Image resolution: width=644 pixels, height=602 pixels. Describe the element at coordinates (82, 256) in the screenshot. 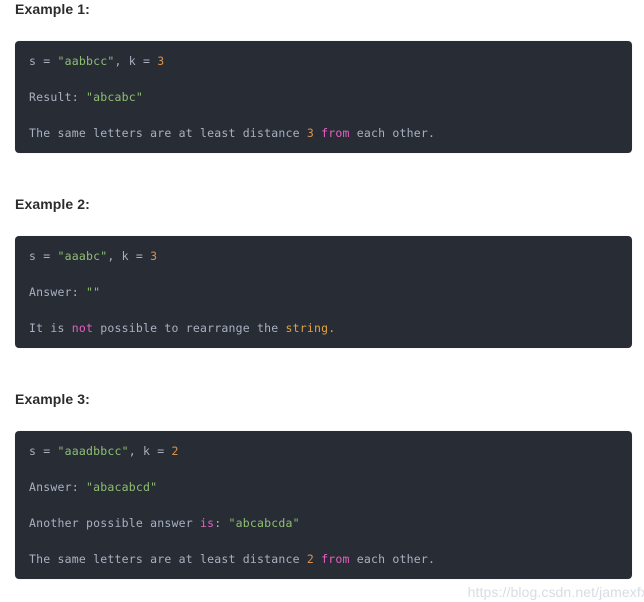

I see `code-token-string: "aaabc"` at that location.